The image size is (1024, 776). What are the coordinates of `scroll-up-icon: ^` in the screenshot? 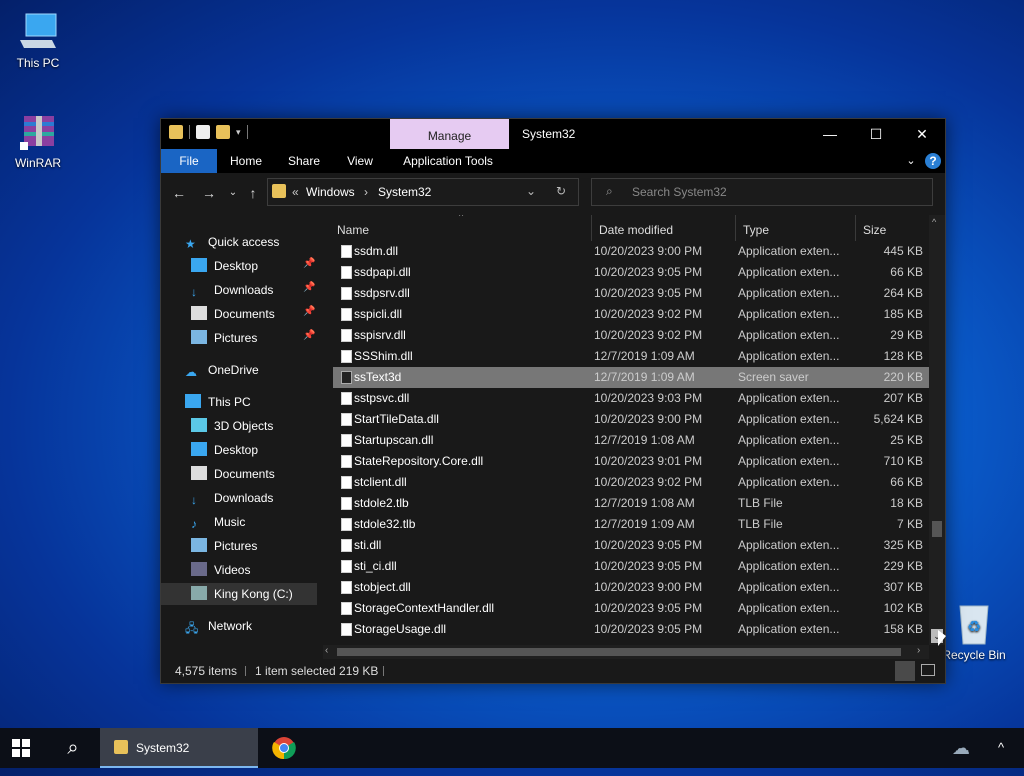 It's located at (934, 222).